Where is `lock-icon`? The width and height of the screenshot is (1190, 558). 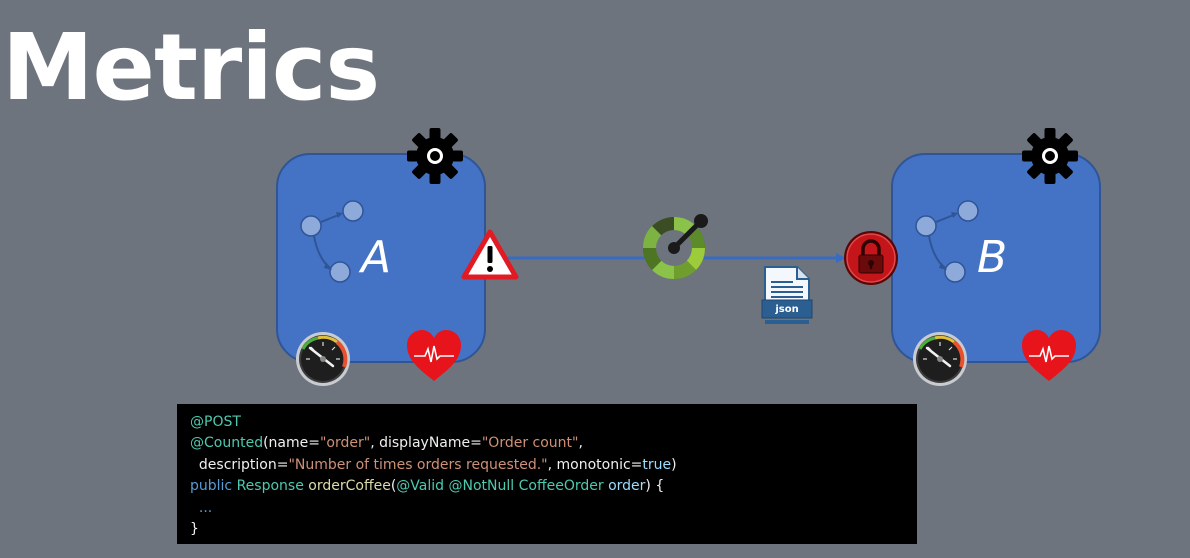
lock-icon is located at coordinates (871, 258).